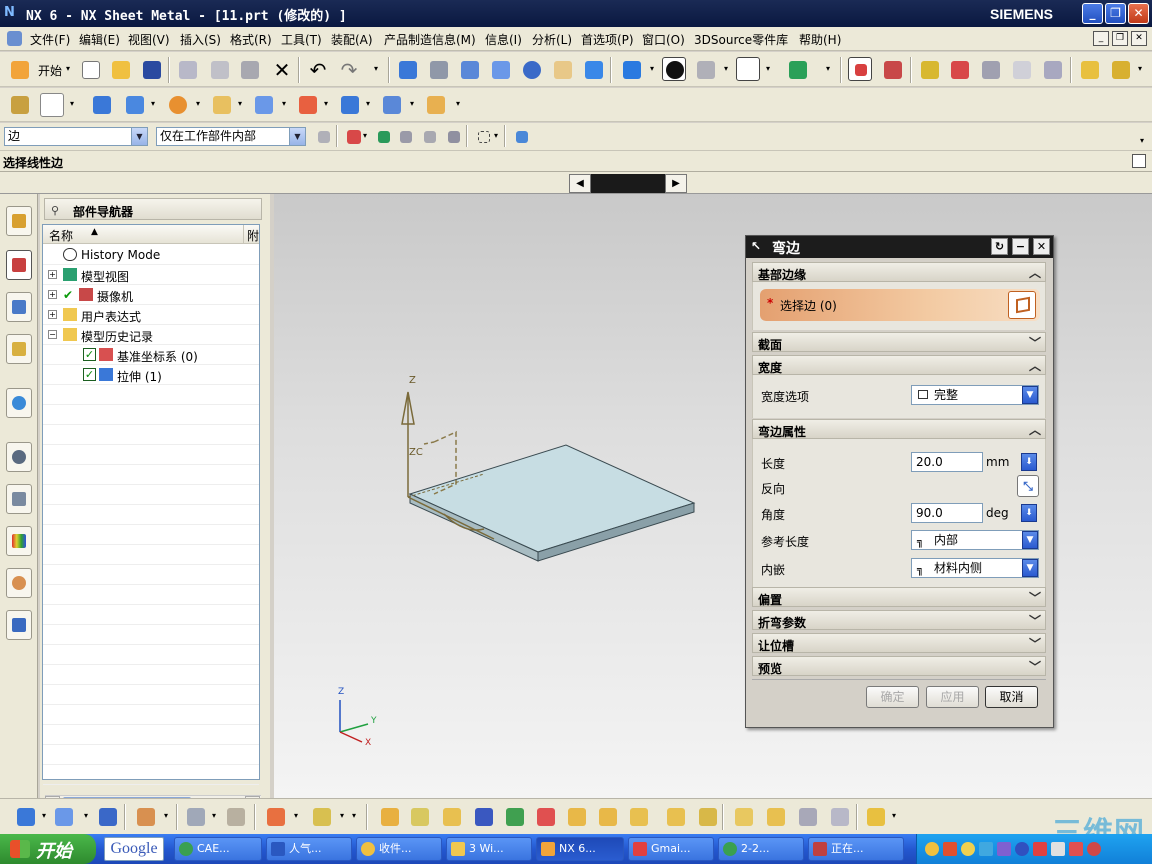 Image resolution: width=1152 pixels, height=864 pixels. Describe the element at coordinates (1115, 13) in the screenshot. I see `maximize-button: ❐` at that location.